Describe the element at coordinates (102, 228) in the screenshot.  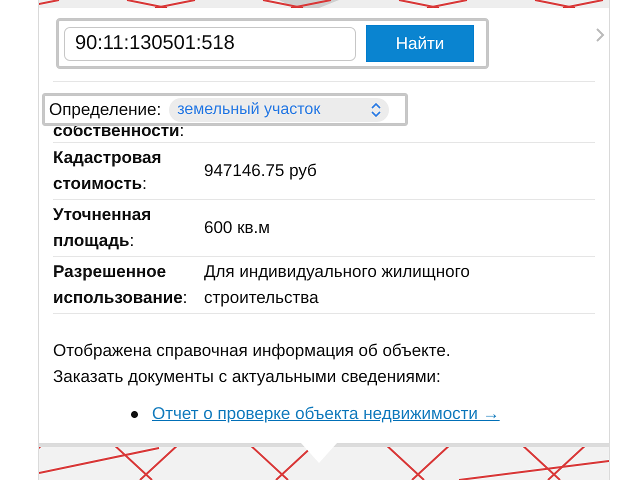
I see `property-label: Уточненная площадь:` at that location.